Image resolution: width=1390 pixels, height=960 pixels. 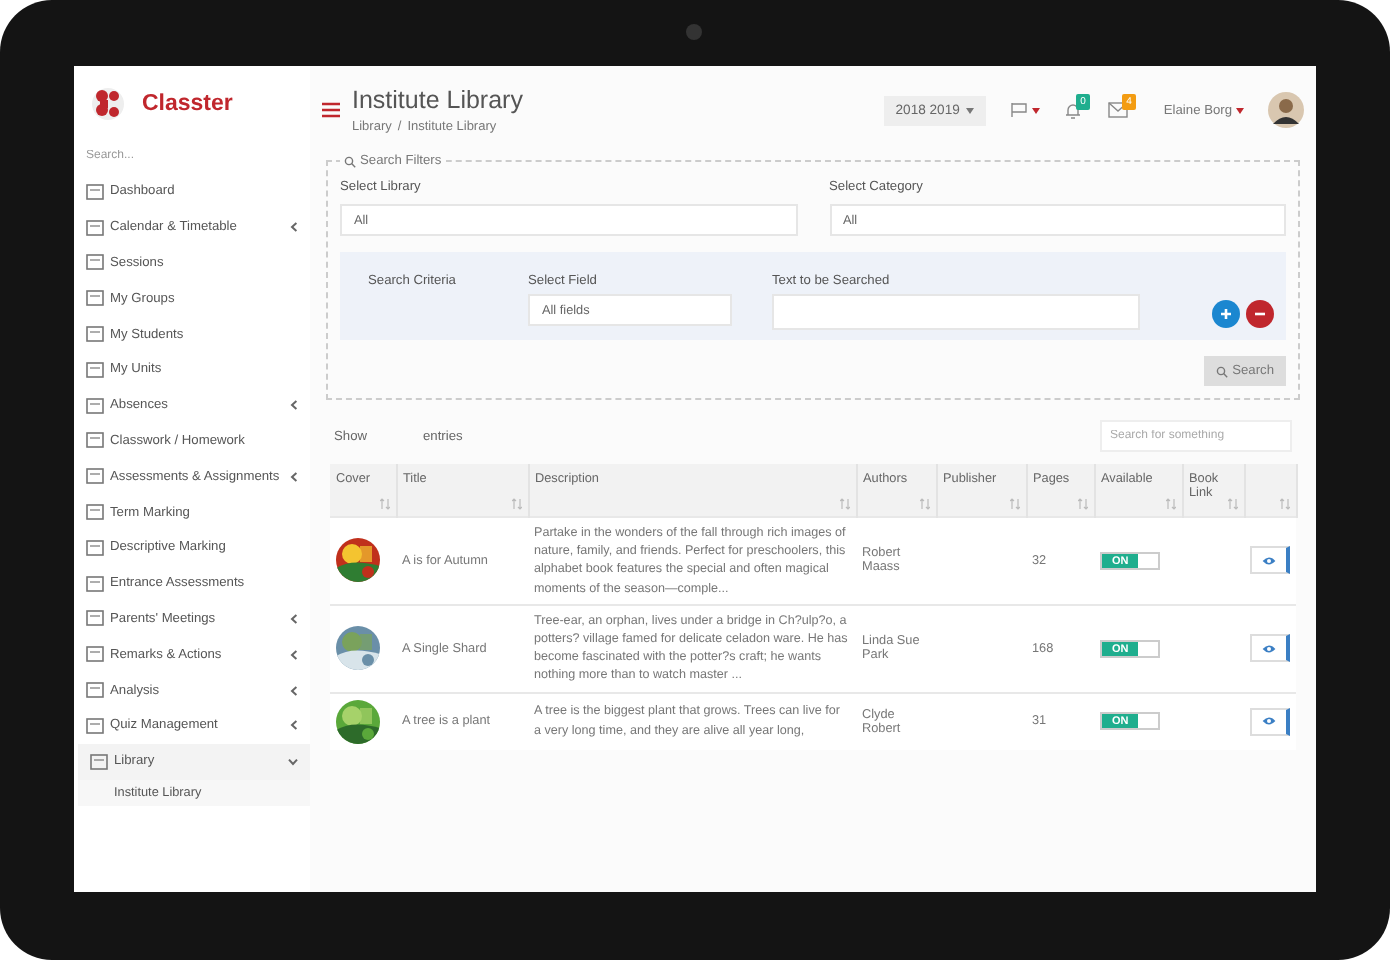 I want to click on minus-icon, so click(x=1260, y=314).